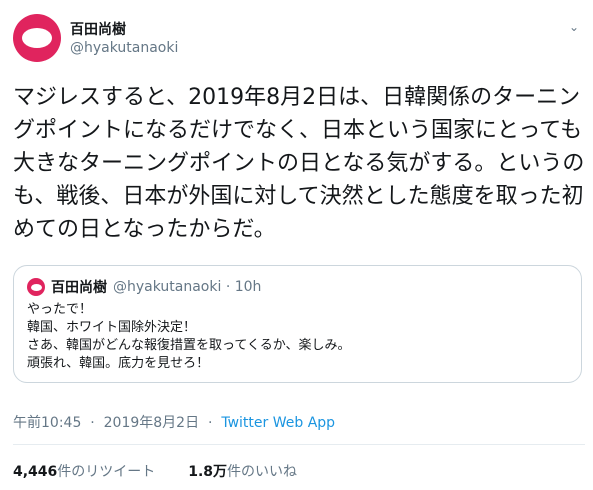  What do you see at coordinates (35, 472) in the screenshot?
I see `retweet-count: 4,446` at bounding box center [35, 472].